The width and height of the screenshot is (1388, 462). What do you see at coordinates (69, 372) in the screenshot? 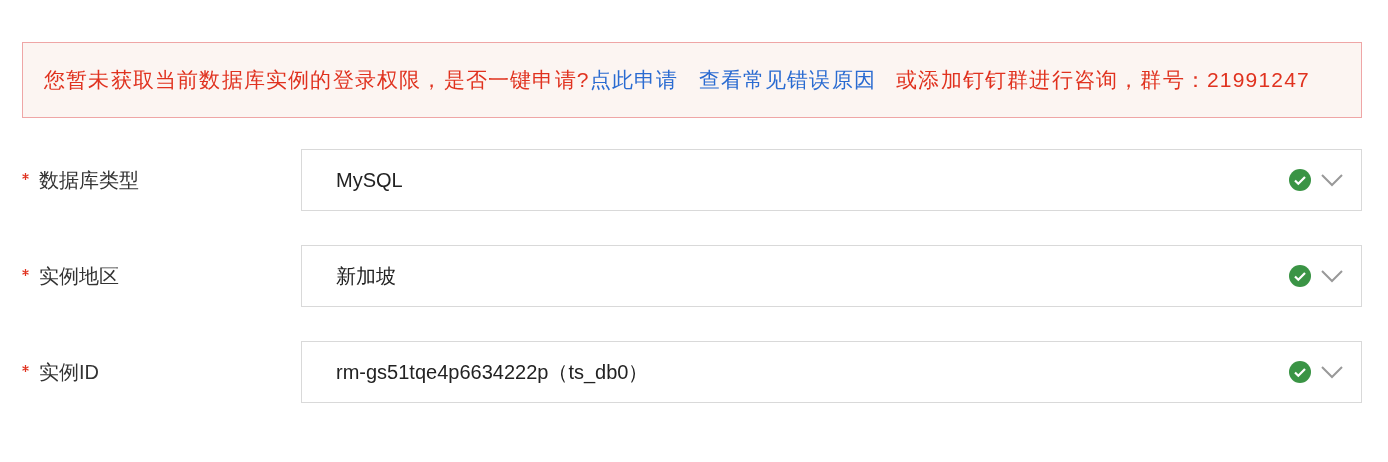
I see `field-label: 实例ID` at bounding box center [69, 372].